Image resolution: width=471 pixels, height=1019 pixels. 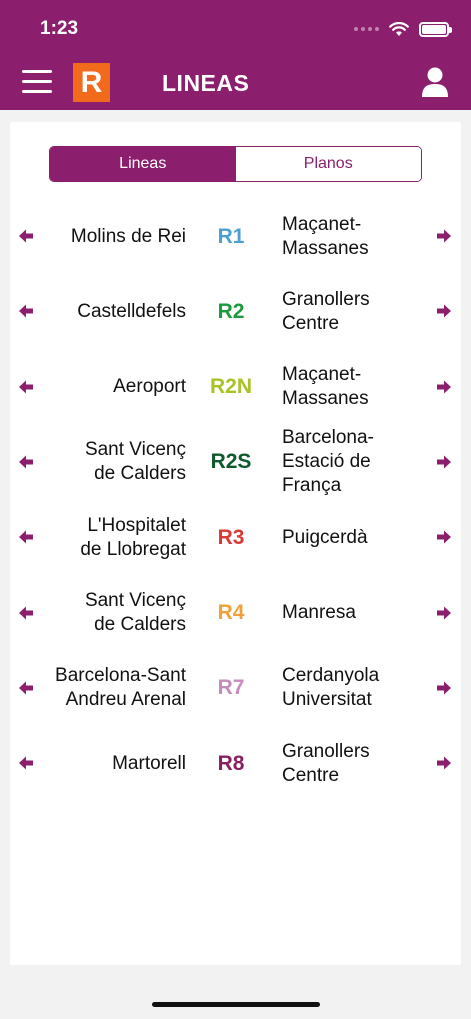 I want to click on menu-button, so click(x=37, y=82).